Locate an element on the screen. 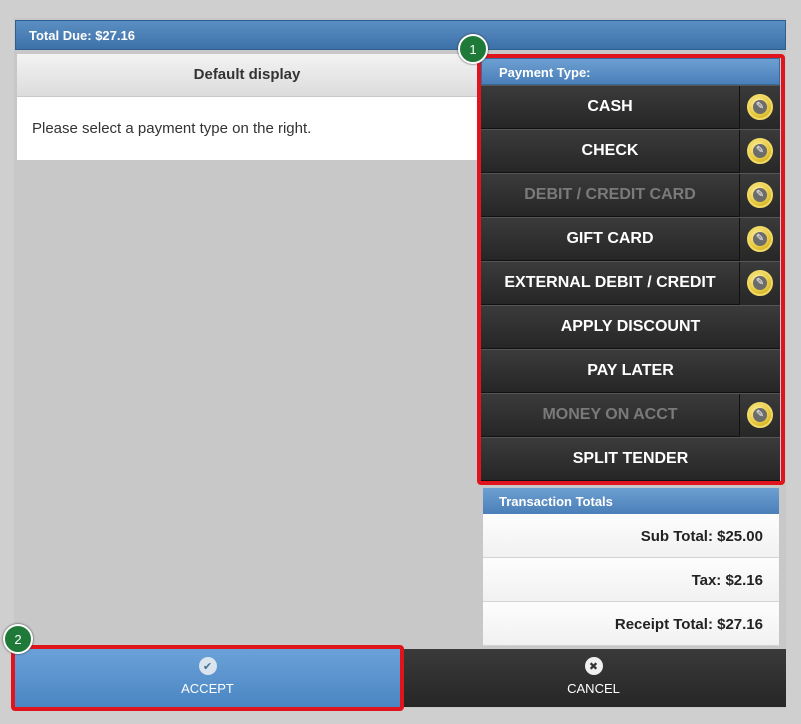  default-display-title: Default display is located at coordinates (247, 75).